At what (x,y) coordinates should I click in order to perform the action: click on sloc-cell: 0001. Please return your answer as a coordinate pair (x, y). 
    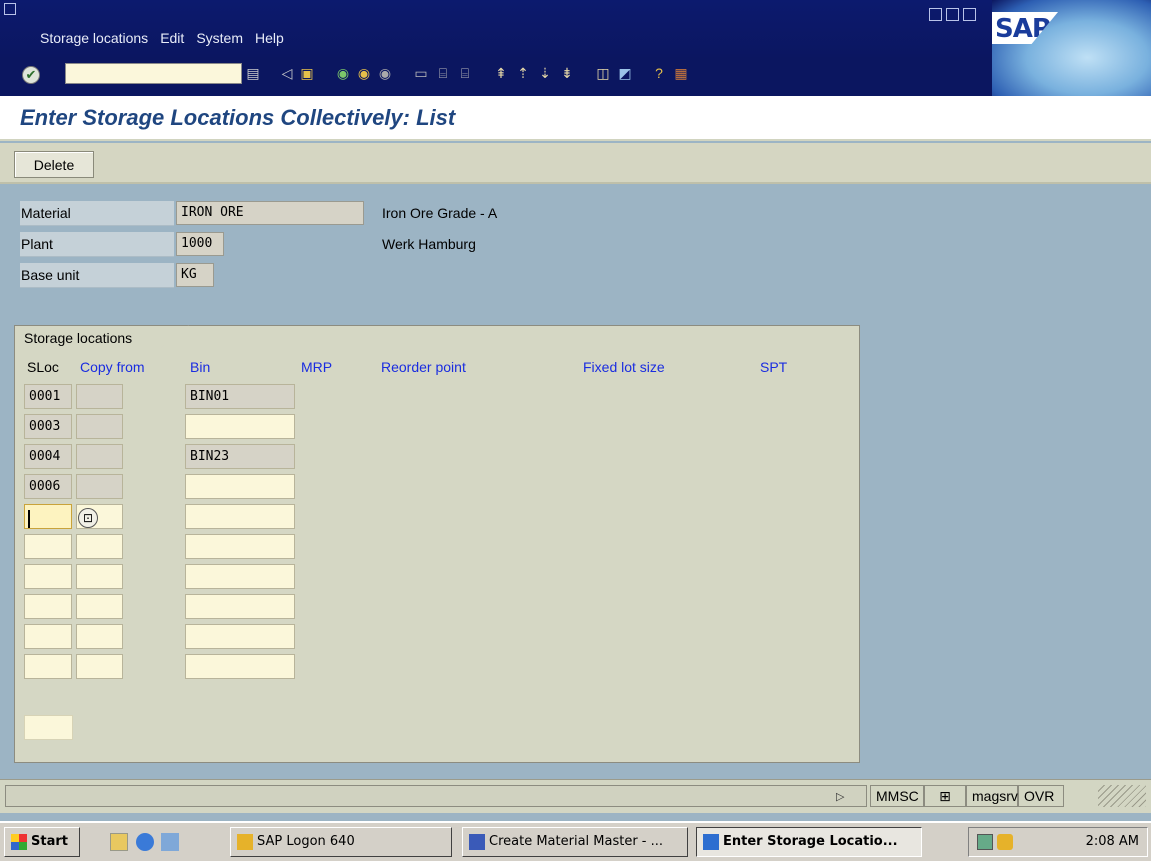
    Looking at the image, I should click on (48, 396).